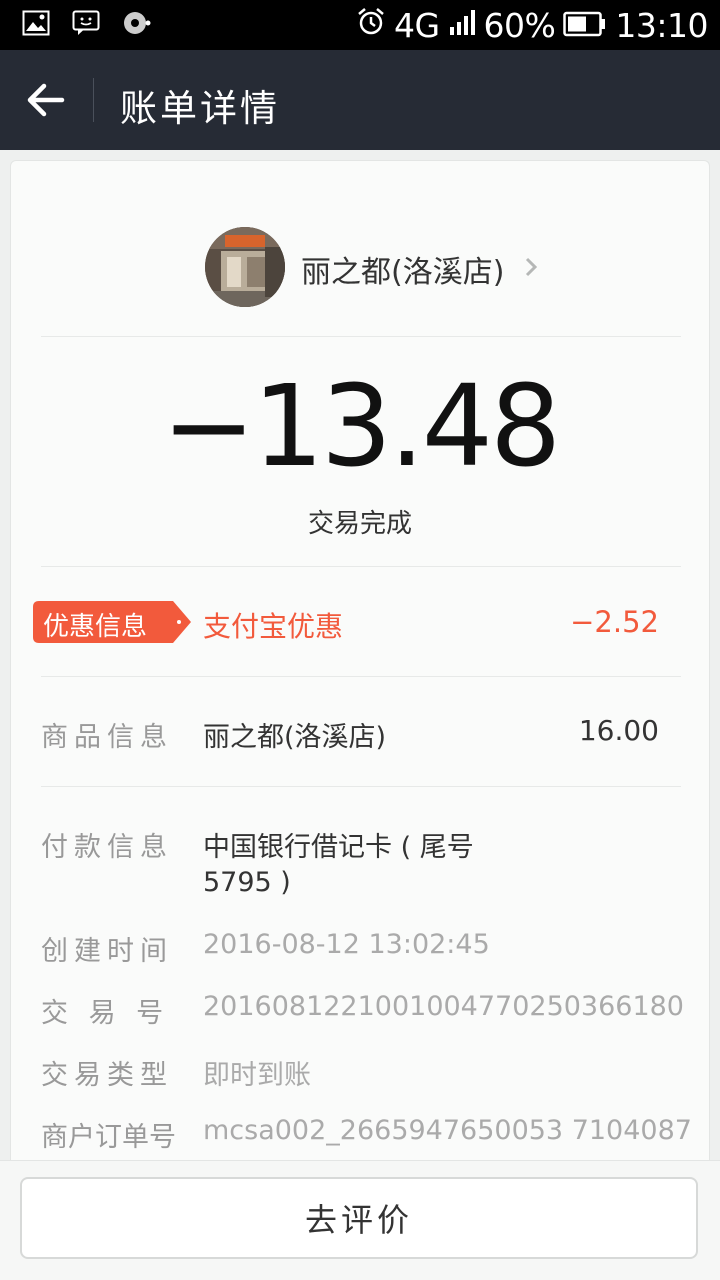  What do you see at coordinates (108, 1137) in the screenshot?
I see `order-no-label: 商户订单号` at bounding box center [108, 1137].